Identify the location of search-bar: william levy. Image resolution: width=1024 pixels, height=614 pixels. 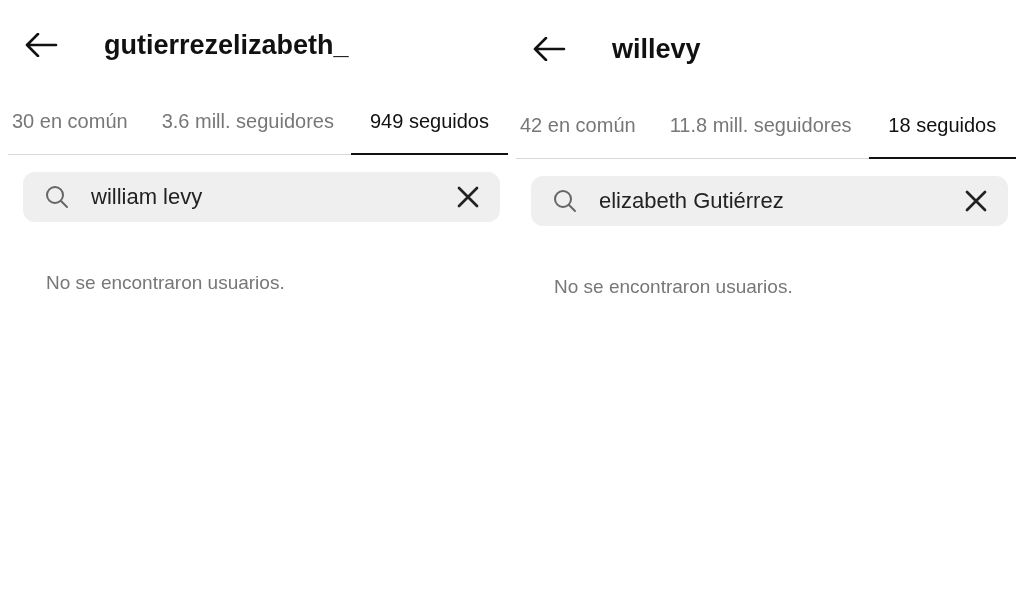
(261, 197).